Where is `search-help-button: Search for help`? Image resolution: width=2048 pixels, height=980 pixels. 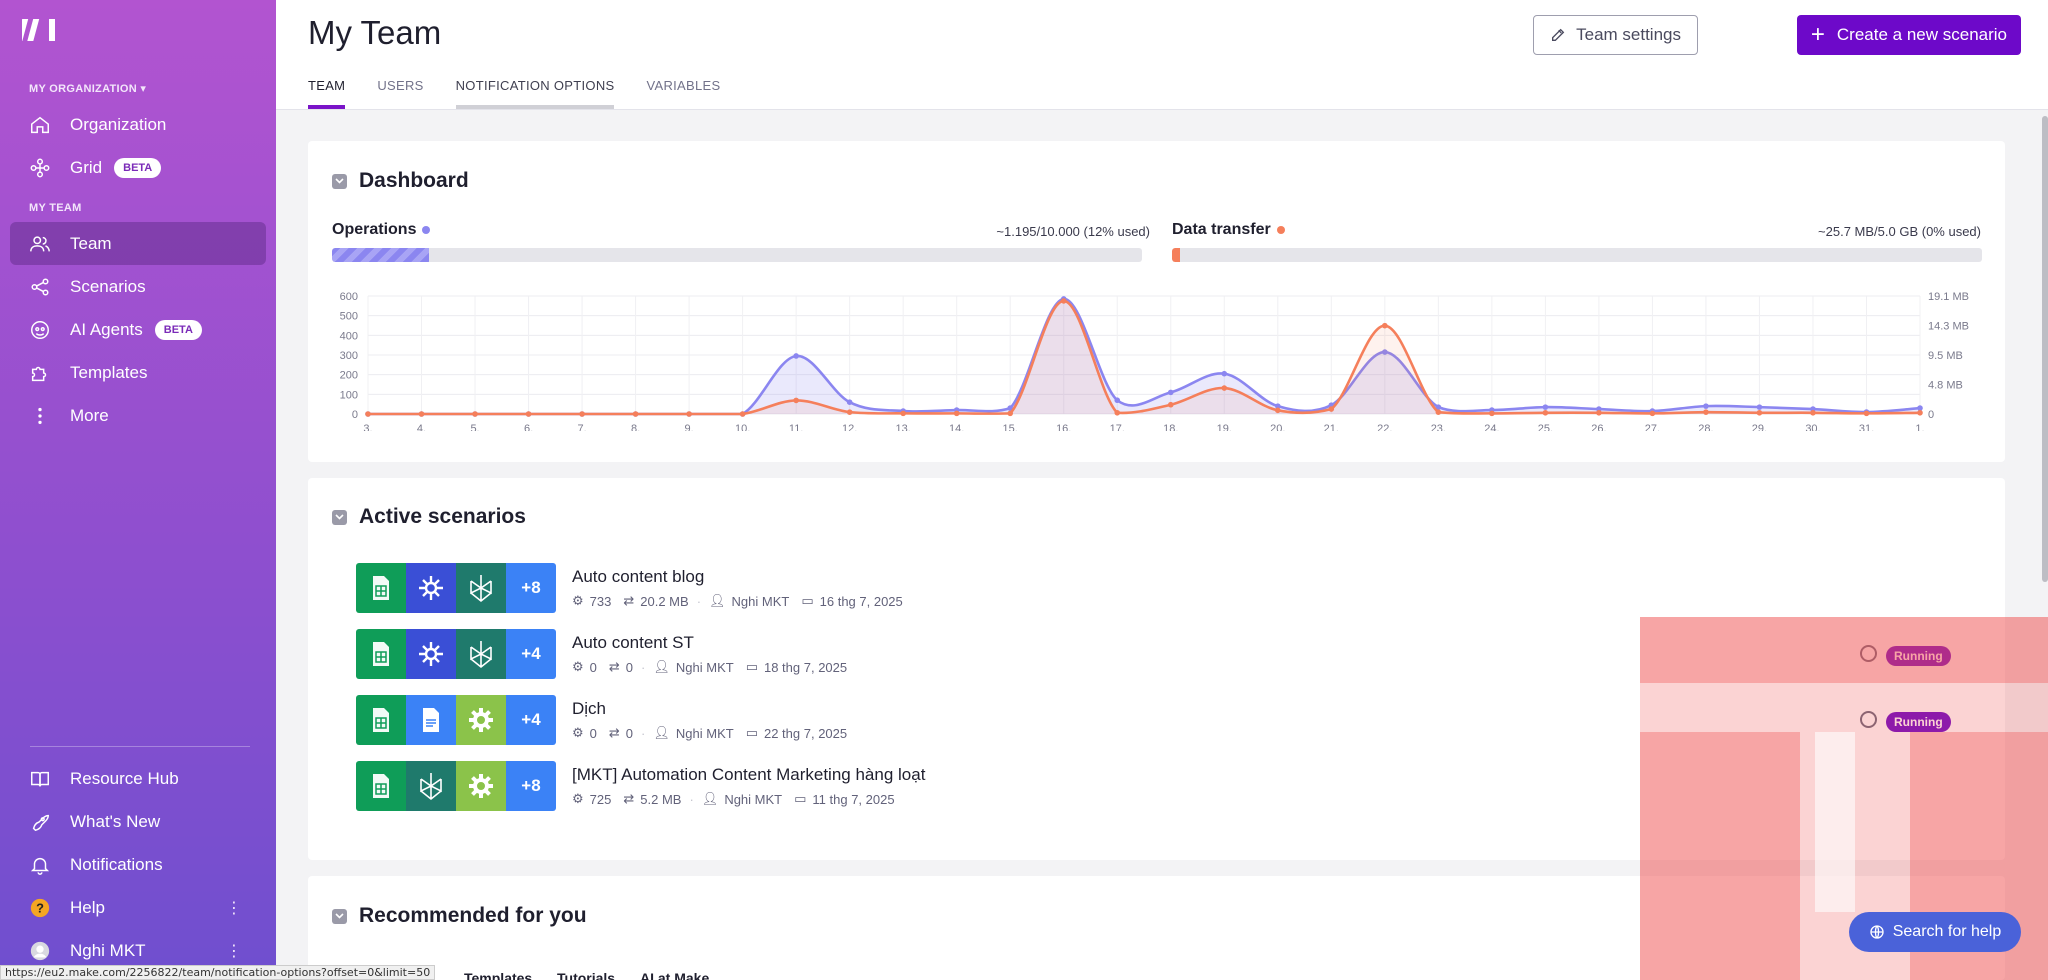
search-help-button: Search for help is located at coordinates (1935, 932).